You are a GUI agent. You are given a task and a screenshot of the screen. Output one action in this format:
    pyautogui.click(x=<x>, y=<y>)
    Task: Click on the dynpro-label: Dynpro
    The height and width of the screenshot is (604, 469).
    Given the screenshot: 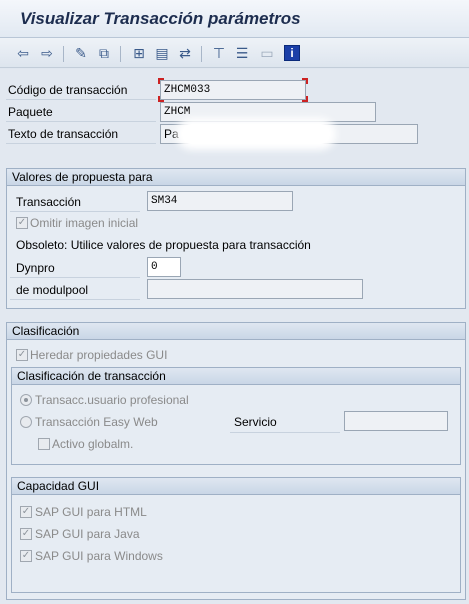 What is the action you would take?
    pyautogui.click(x=35, y=268)
    